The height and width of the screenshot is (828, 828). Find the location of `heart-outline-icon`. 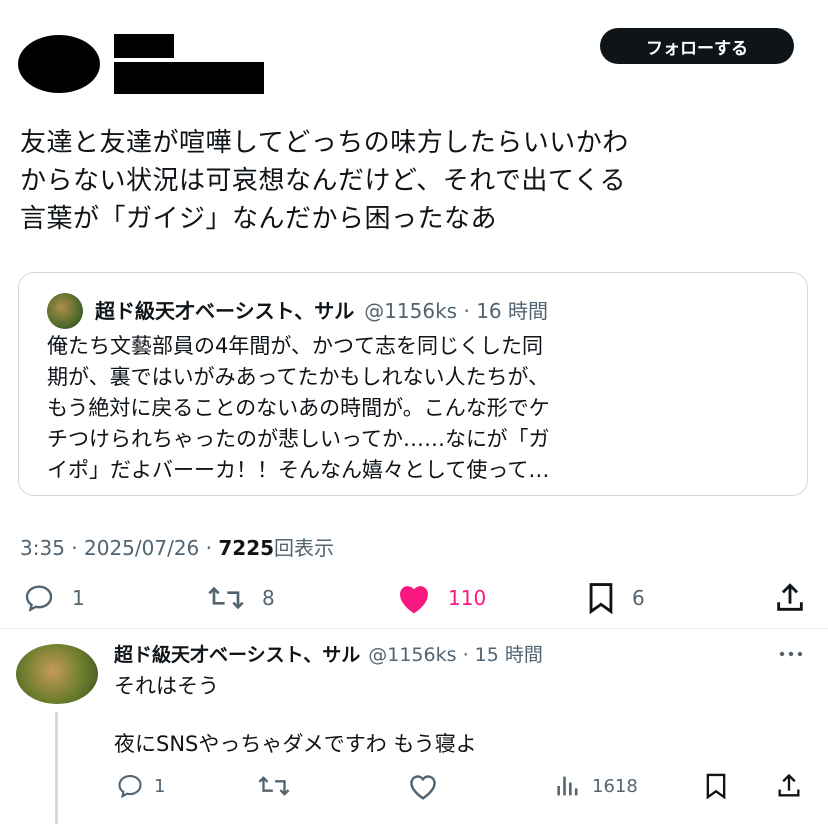

heart-outline-icon is located at coordinates (423, 786).